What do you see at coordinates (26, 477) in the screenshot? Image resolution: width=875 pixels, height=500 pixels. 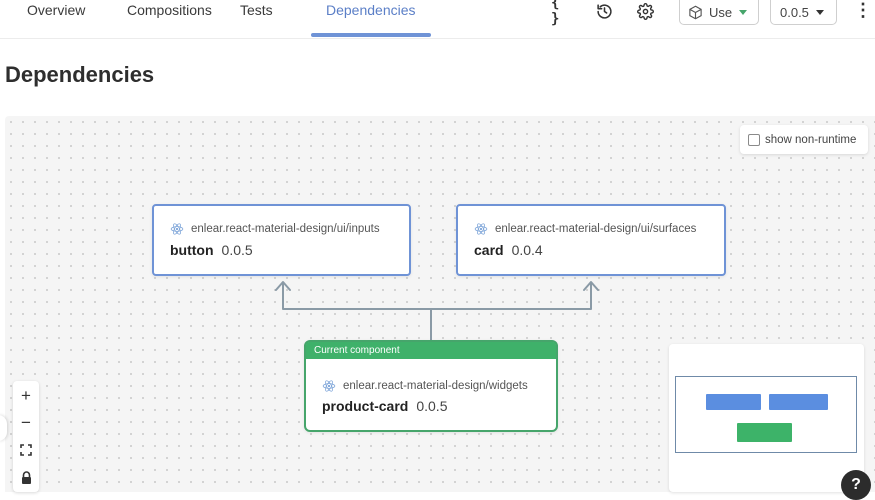 I see `lock-icon` at bounding box center [26, 477].